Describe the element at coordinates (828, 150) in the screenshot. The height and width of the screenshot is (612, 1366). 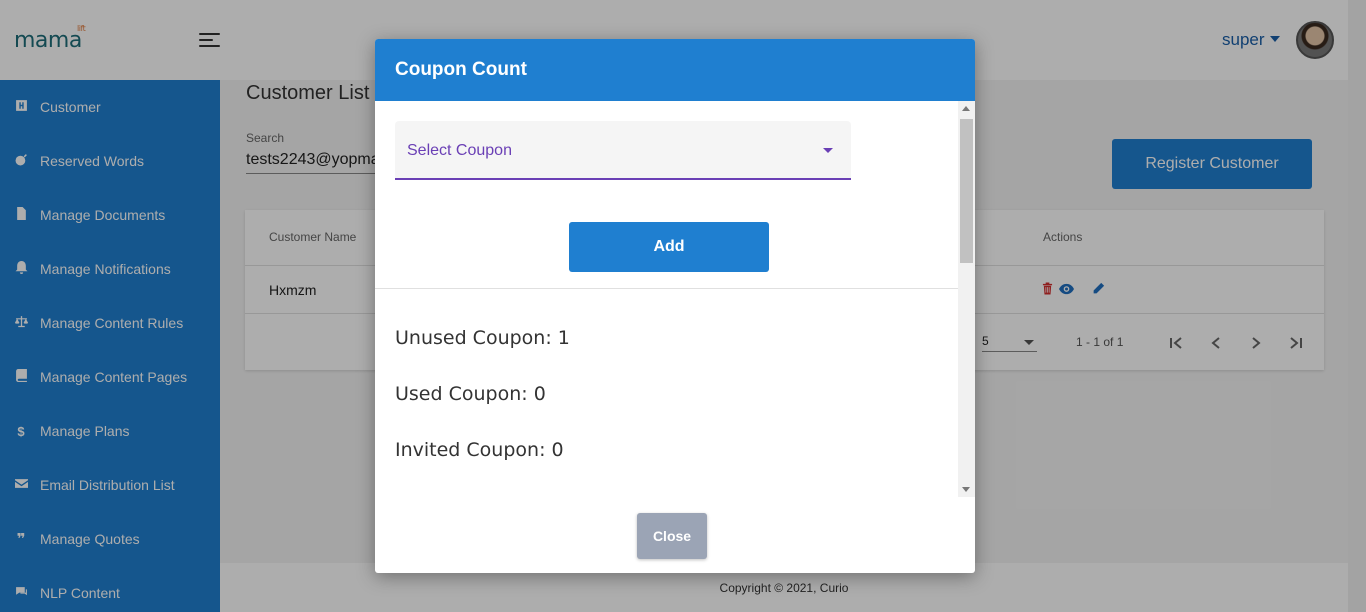
I see `caret-down-icon` at that location.